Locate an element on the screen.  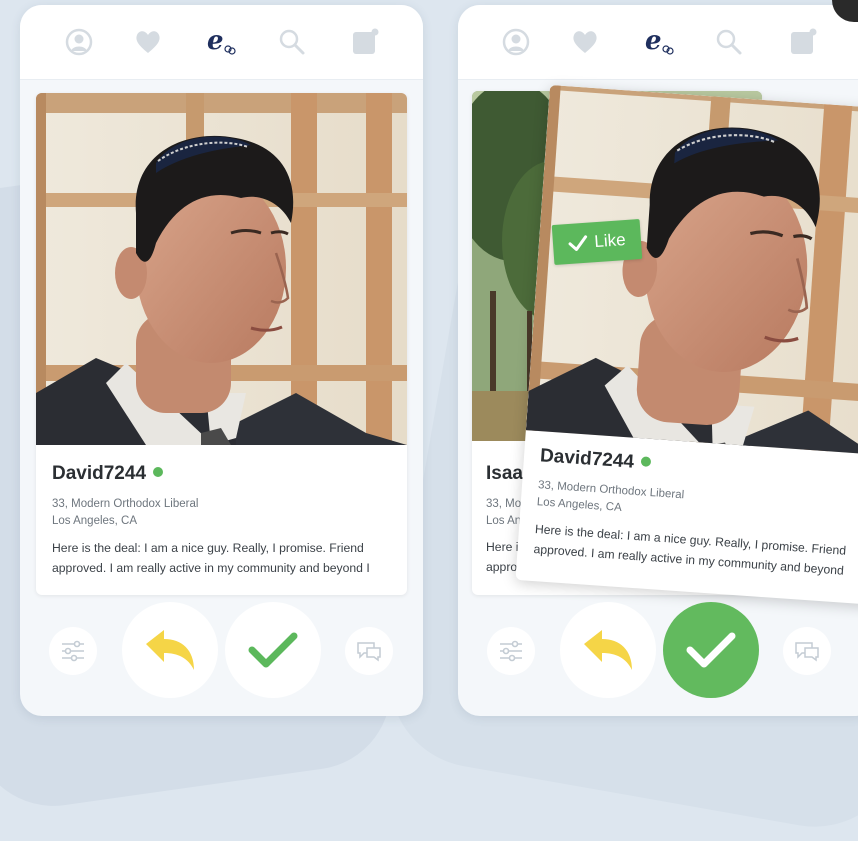
profile-details: 33, Modern Orthodox Liberal is located at coordinates (125, 504).